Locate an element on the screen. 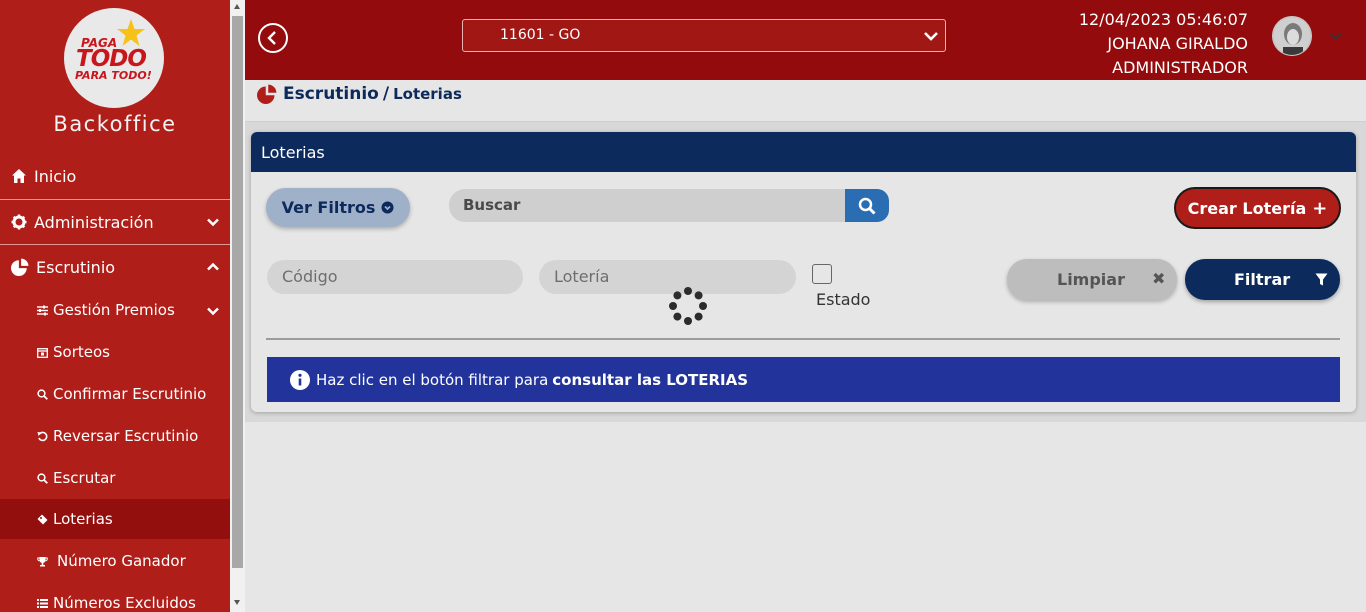 The width and height of the screenshot is (1366, 612). sidebar-item-label: Escrutar is located at coordinates (84, 478).